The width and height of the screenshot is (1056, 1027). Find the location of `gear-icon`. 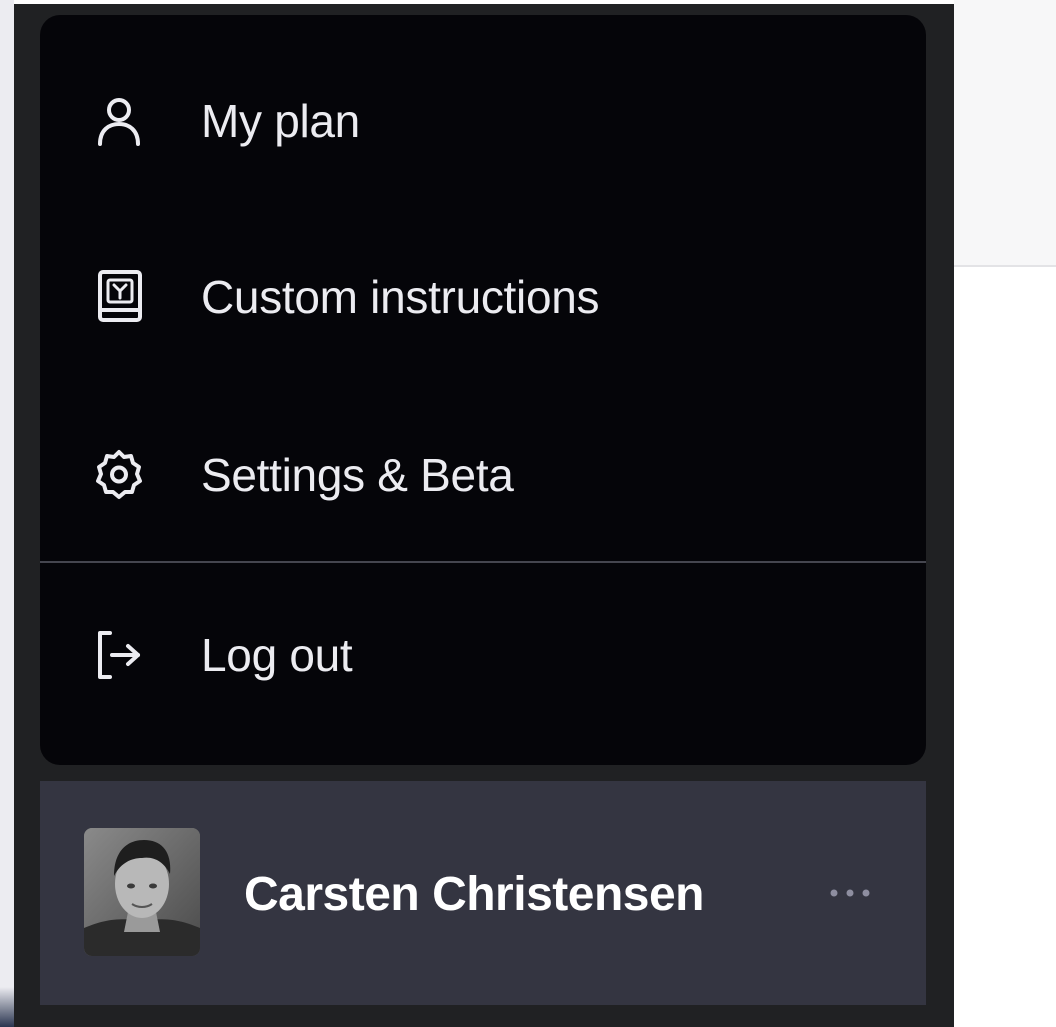

gear-icon is located at coordinates (119, 475).